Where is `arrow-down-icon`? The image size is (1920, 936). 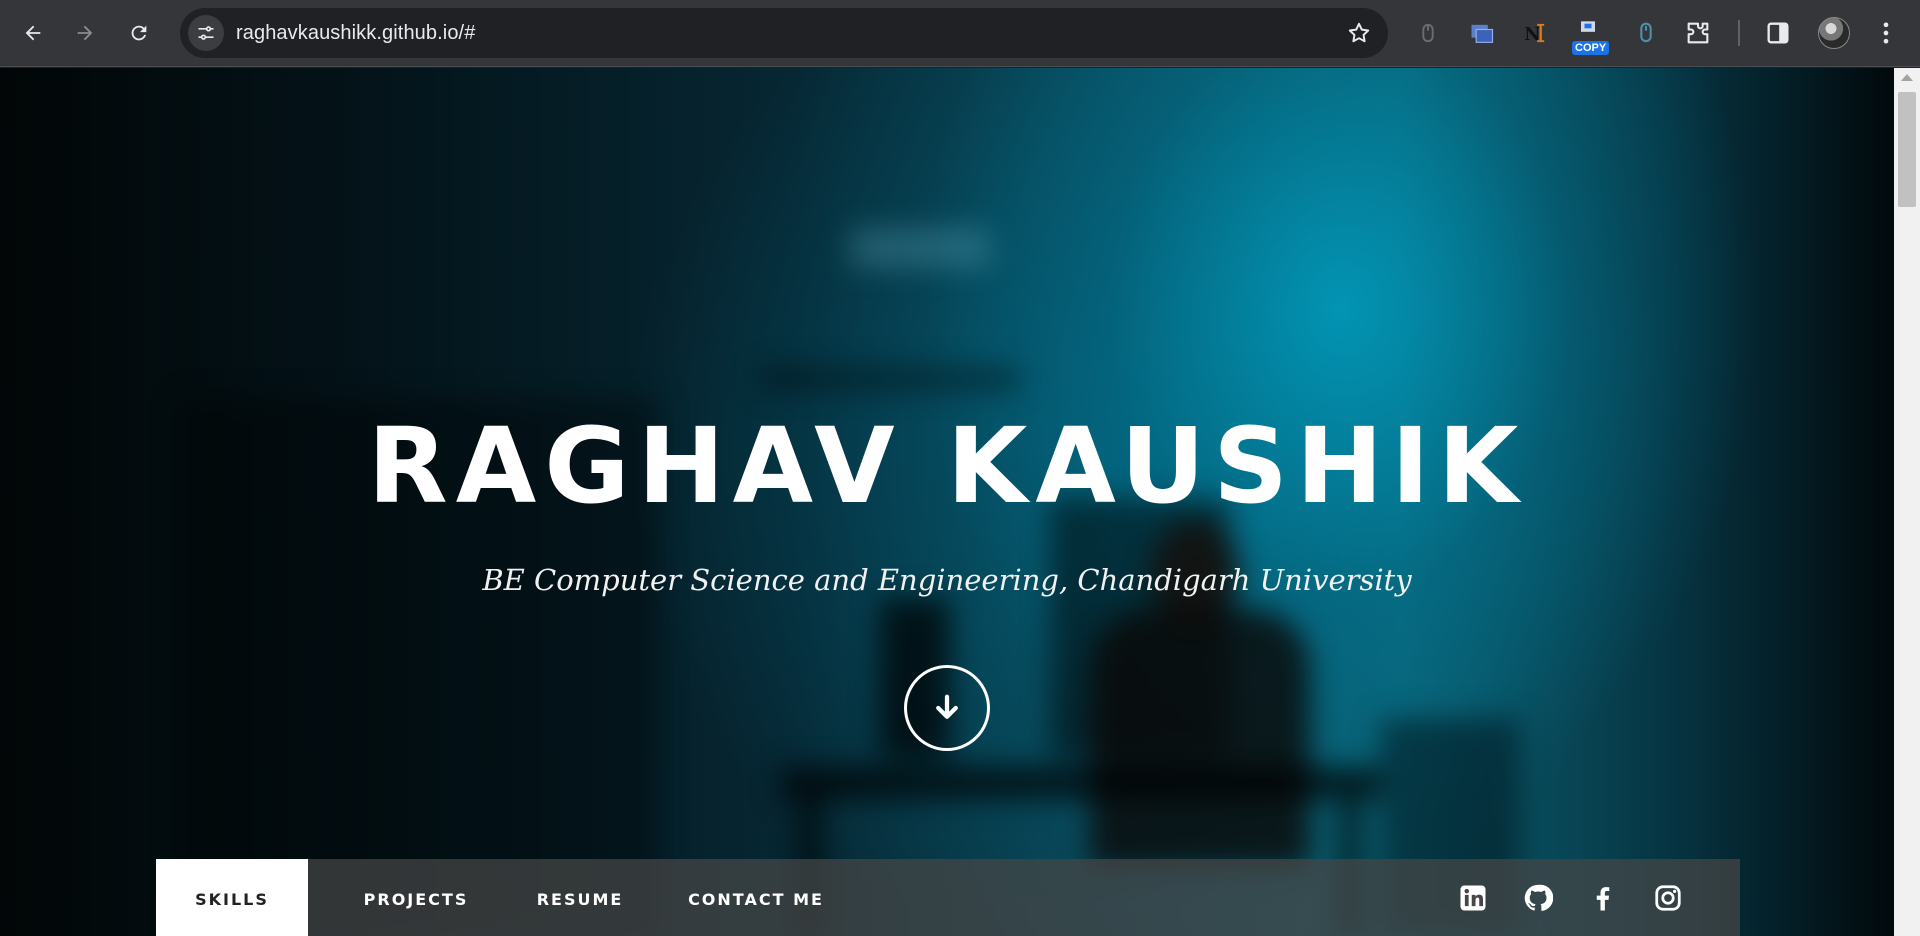 arrow-down-icon is located at coordinates (947, 706).